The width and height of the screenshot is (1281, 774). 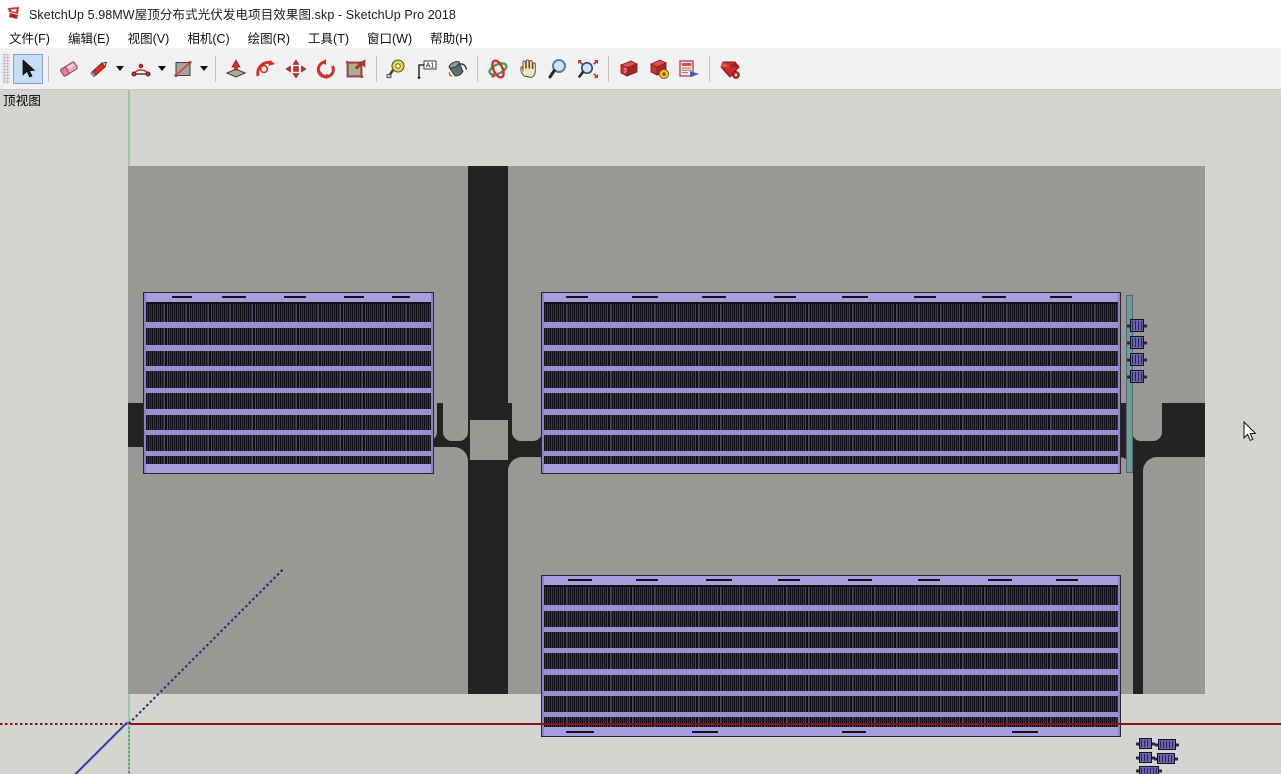 What do you see at coordinates (153, 37) in the screenshot?
I see `menu-view: 视图(V)` at bounding box center [153, 37].